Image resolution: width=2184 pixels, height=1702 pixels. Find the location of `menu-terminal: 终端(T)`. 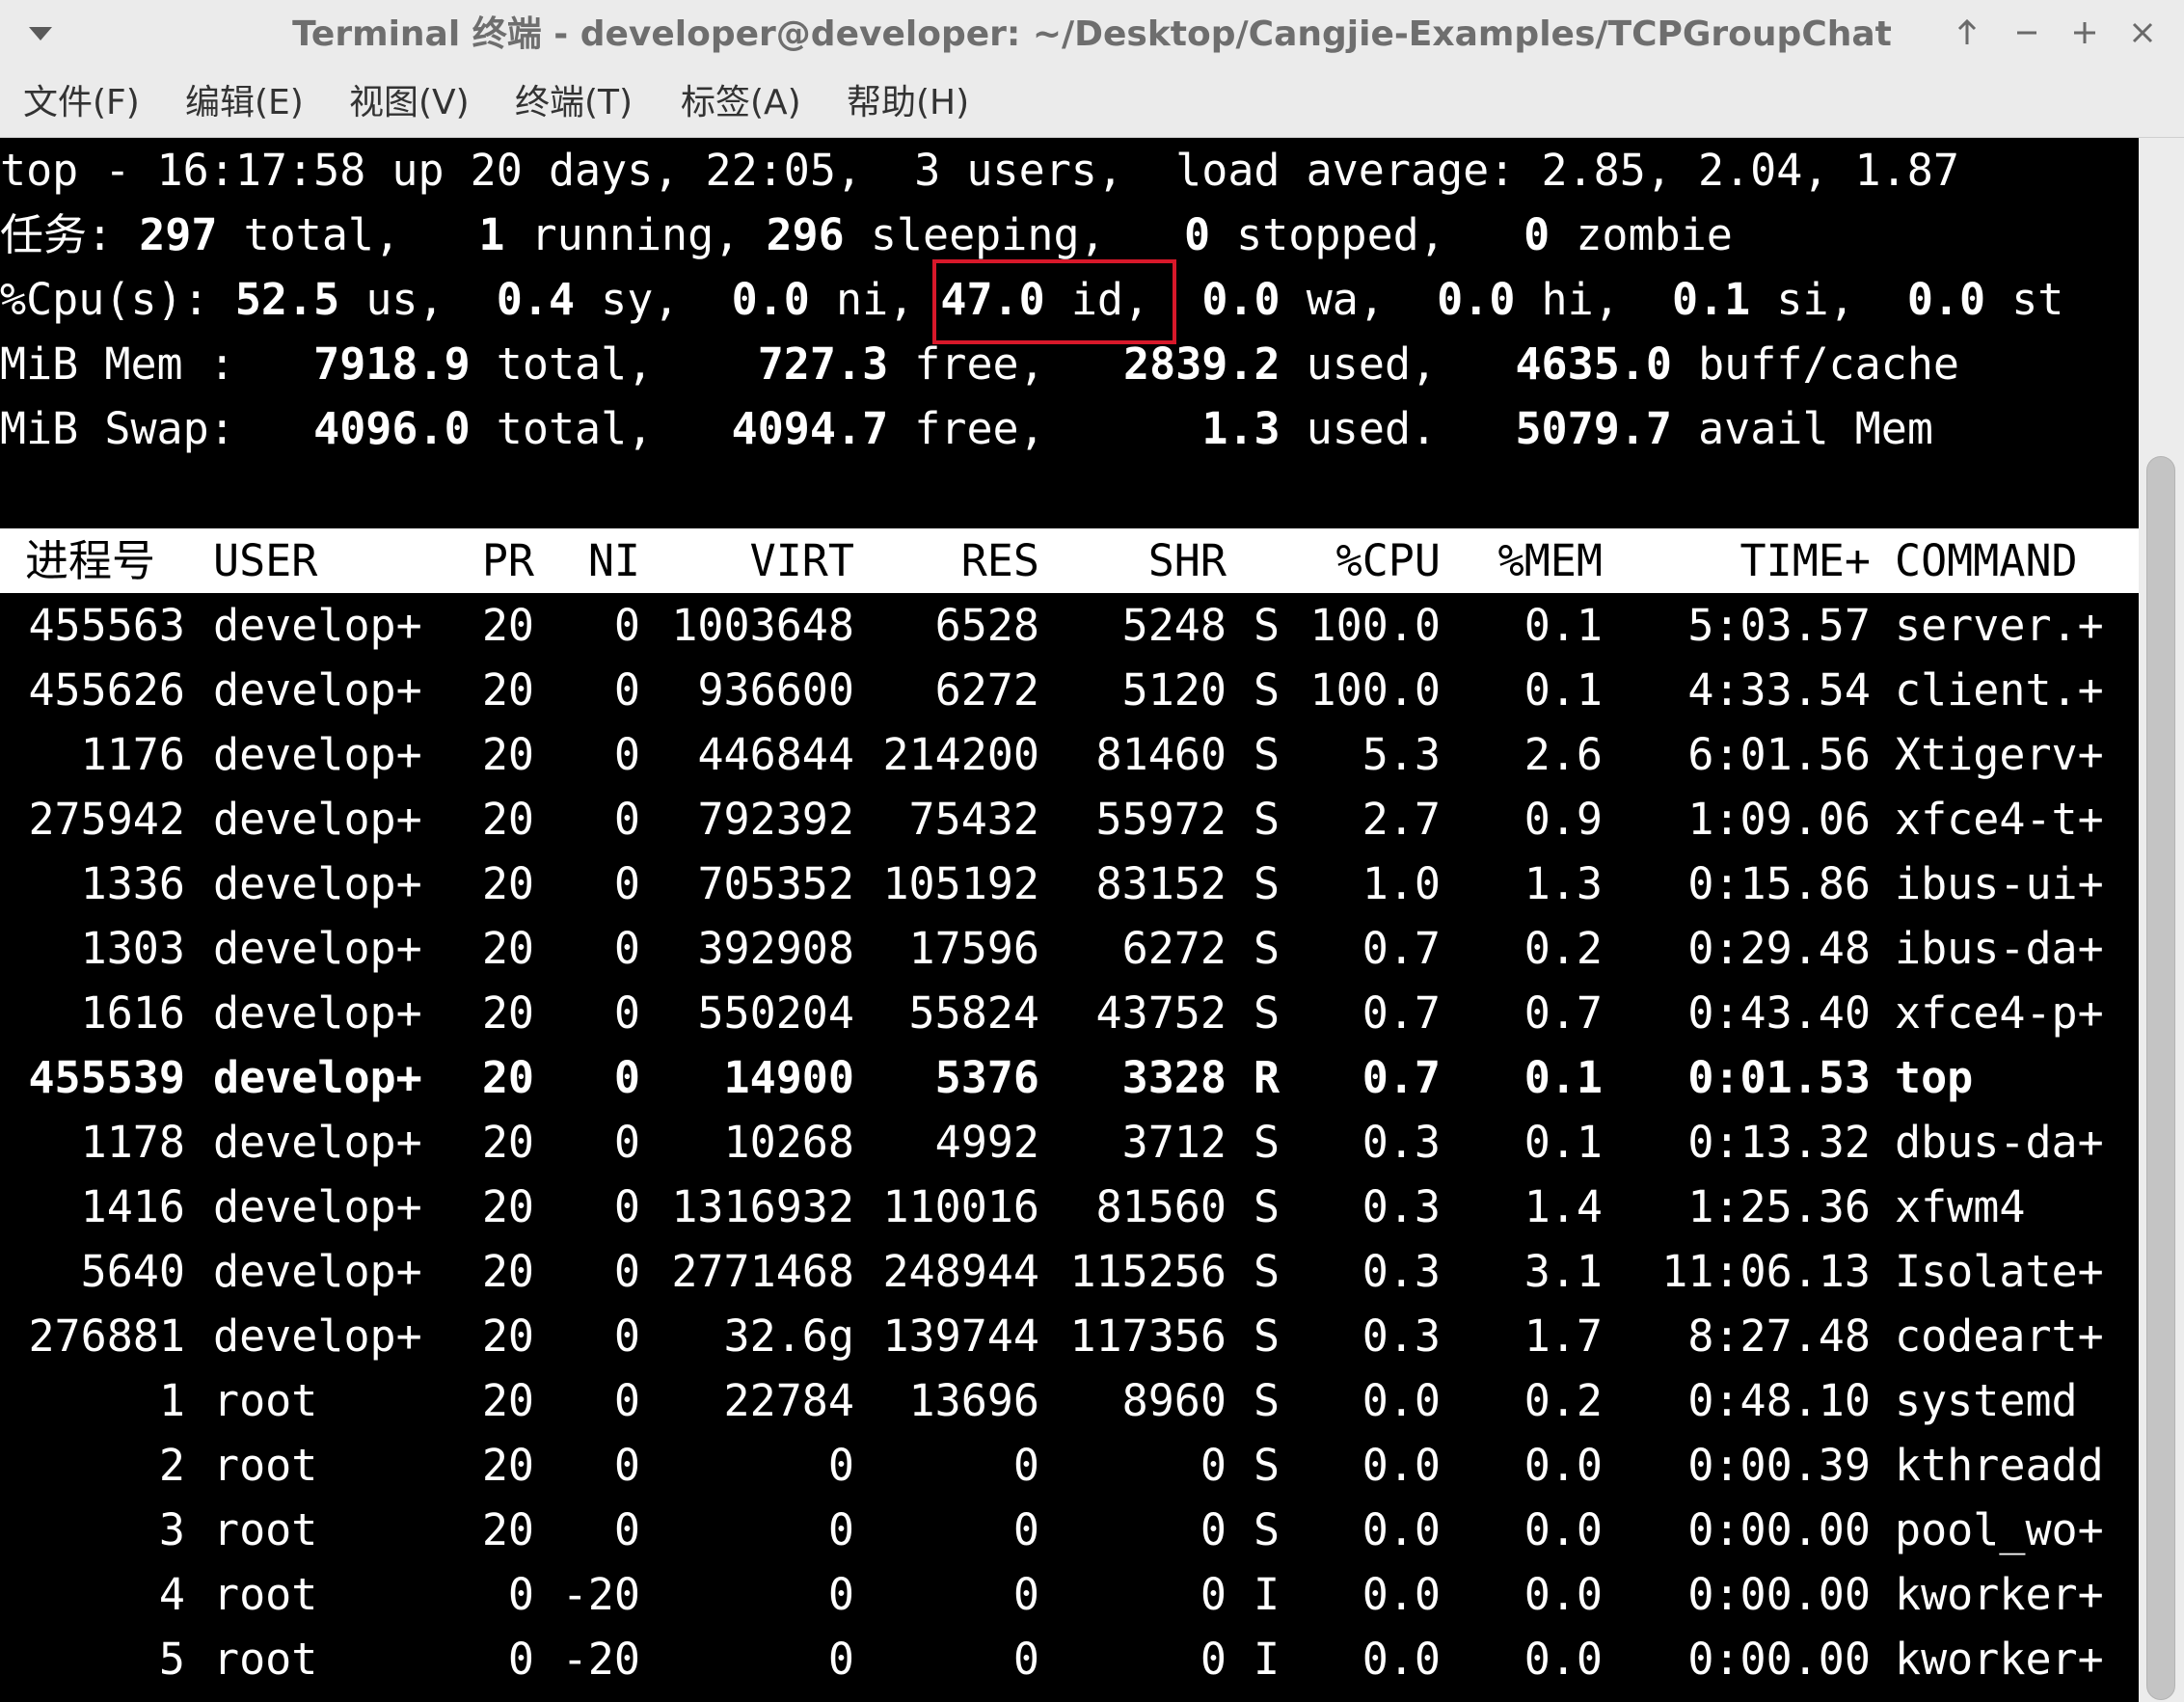

menu-terminal: 终端(T) is located at coordinates (574, 103).